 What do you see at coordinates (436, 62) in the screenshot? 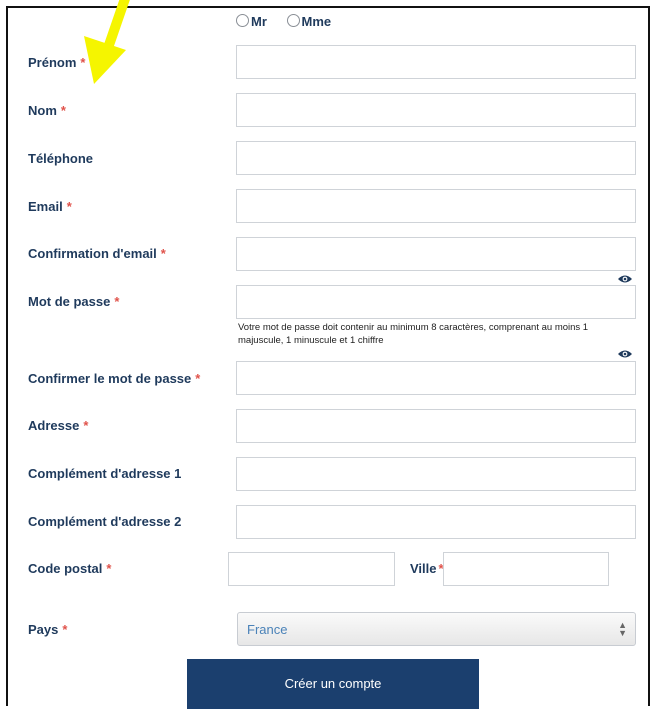
I see `prenom-input` at bounding box center [436, 62].